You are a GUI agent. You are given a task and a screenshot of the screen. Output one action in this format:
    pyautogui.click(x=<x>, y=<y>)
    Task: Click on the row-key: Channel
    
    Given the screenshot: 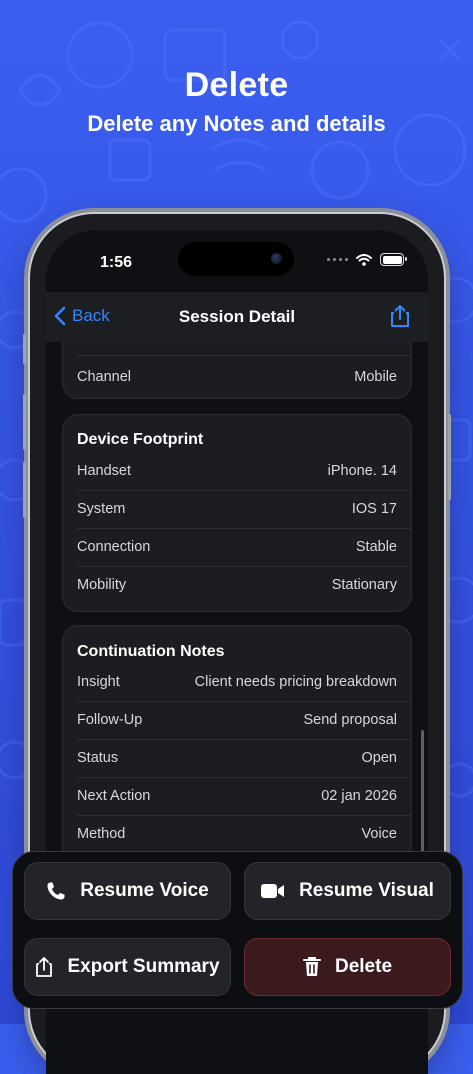 What is the action you would take?
    pyautogui.click(x=104, y=377)
    